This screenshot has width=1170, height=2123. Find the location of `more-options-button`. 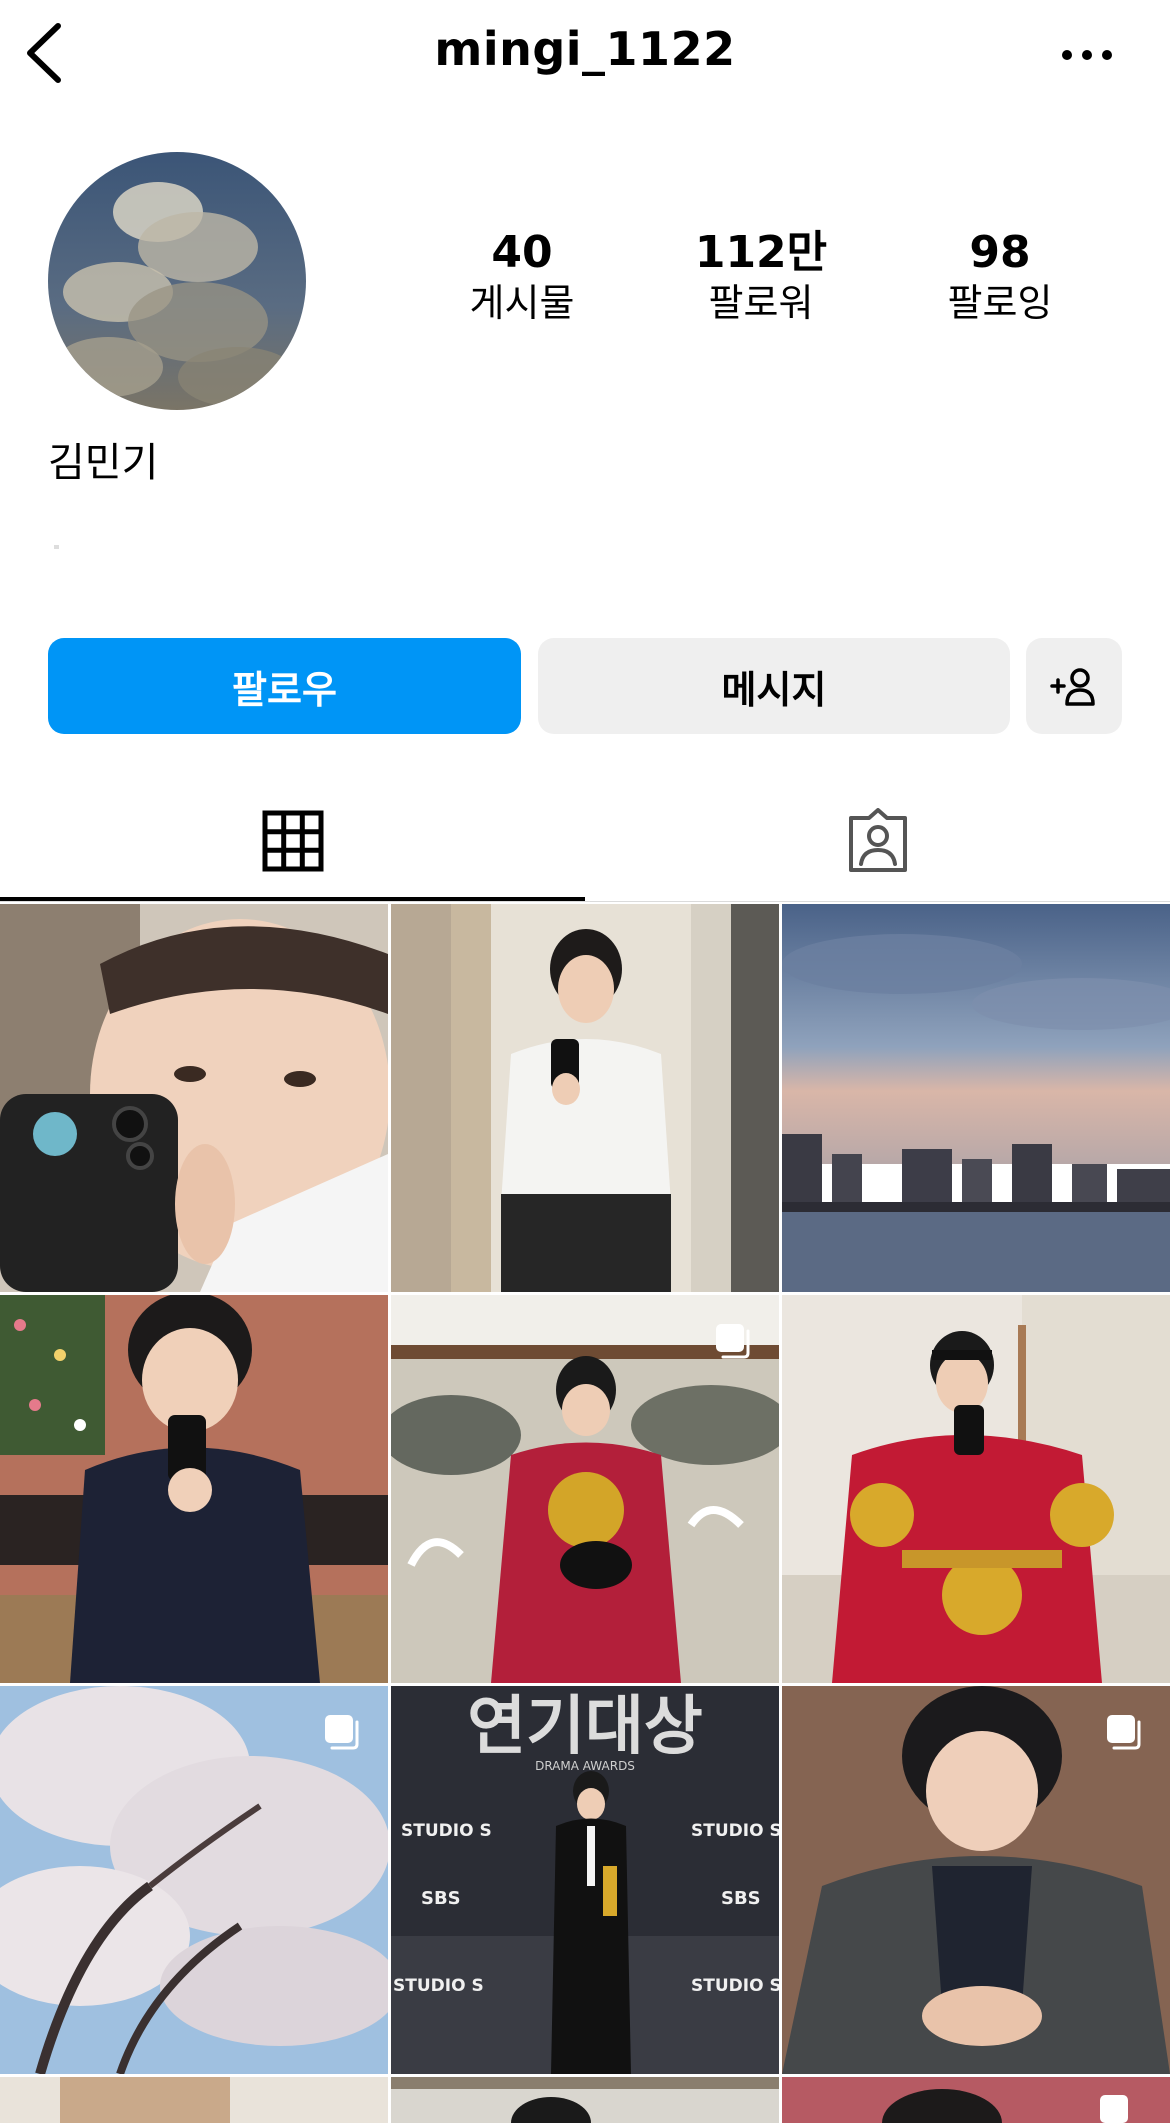

more-options-button is located at coordinates (1087, 55).